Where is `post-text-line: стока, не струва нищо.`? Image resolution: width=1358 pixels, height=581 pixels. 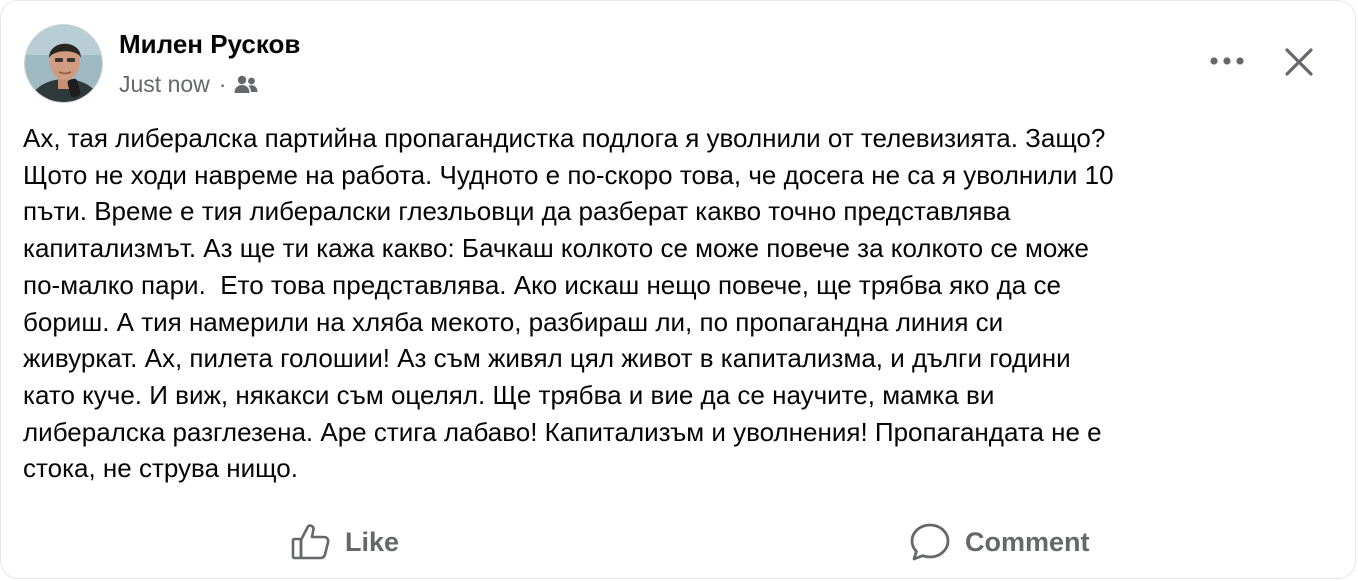 post-text-line: стока, не струва нищо. is located at coordinates (160, 468).